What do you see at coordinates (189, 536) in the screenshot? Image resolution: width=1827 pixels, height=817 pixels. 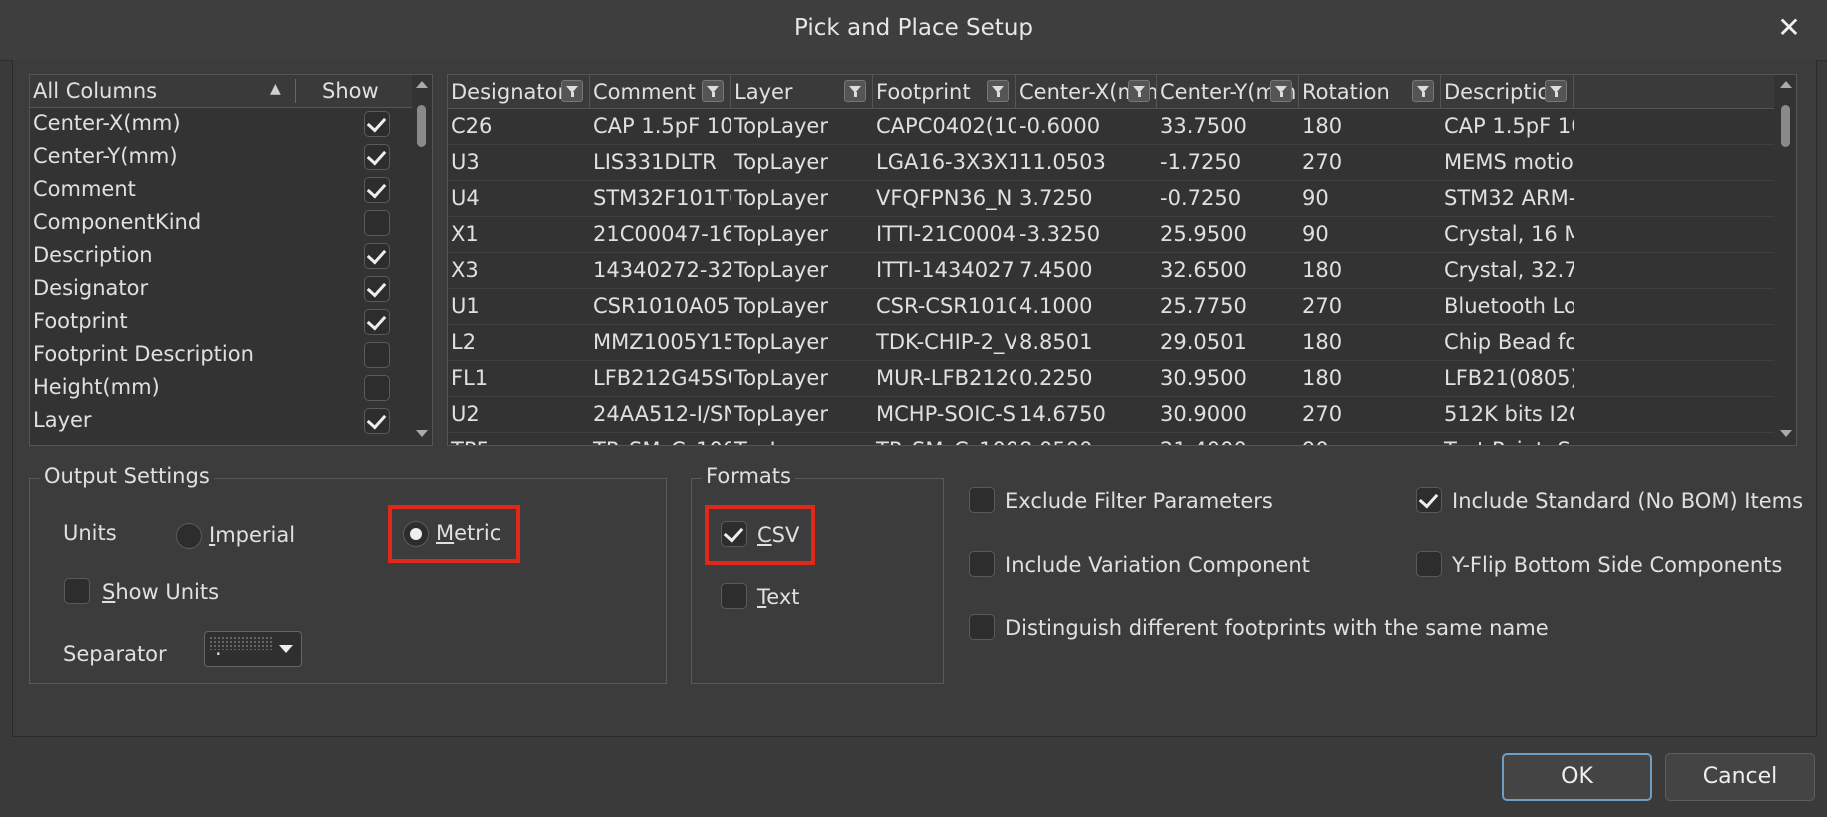 I see `imperial-radio` at bounding box center [189, 536].